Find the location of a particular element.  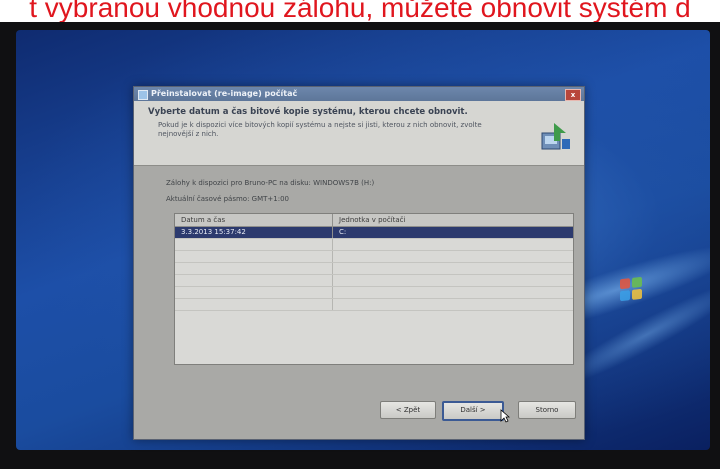

backup-restore-icon is located at coordinates (555, 136).